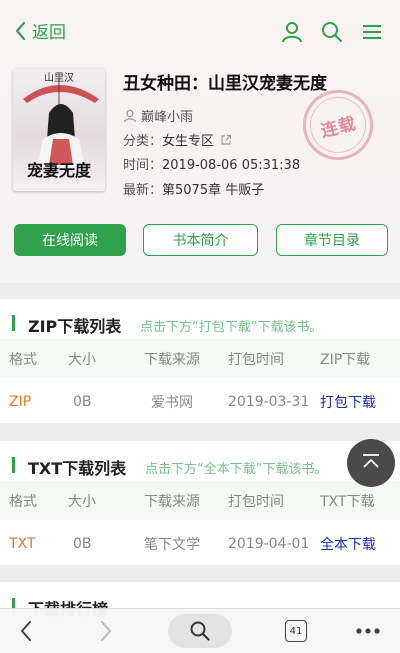 This screenshot has height=653, width=400. Describe the element at coordinates (172, 544) in the screenshot. I see `row-source: 笔下文学` at that location.